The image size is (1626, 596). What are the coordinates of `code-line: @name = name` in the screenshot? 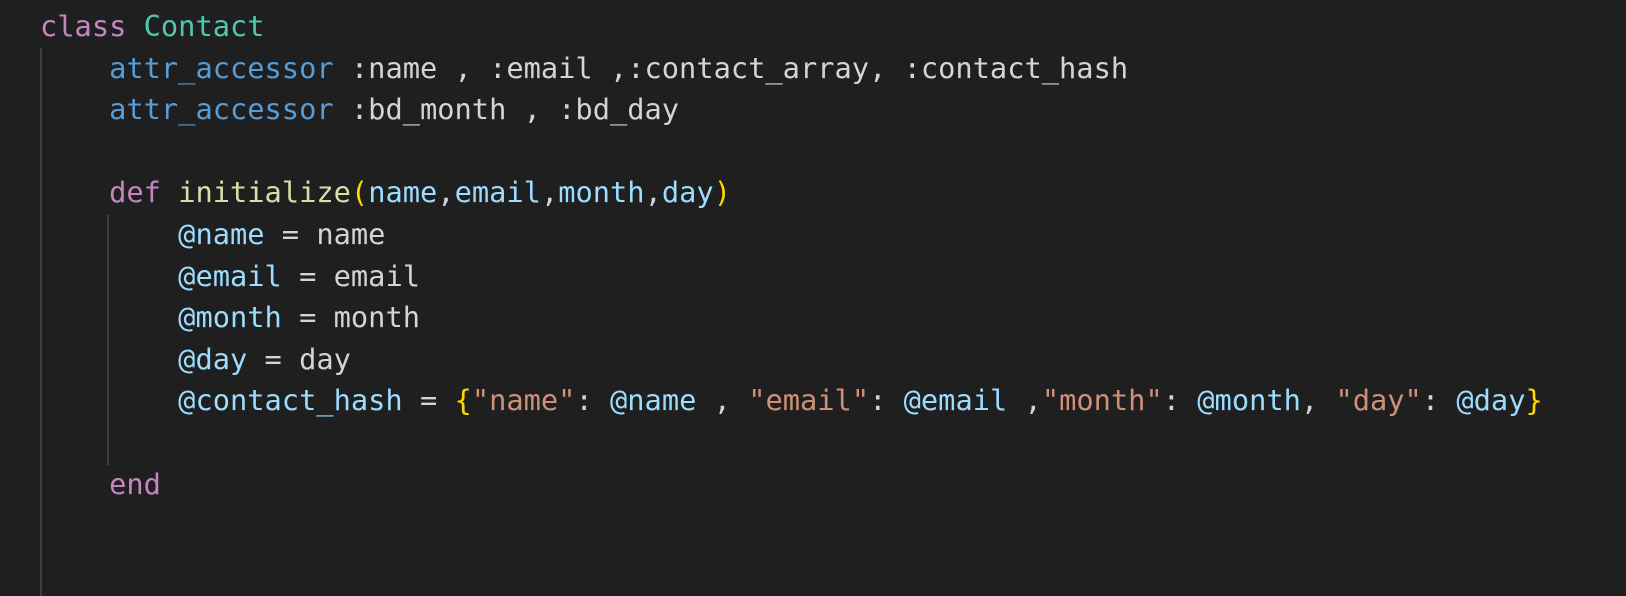 It's located at (212, 234).